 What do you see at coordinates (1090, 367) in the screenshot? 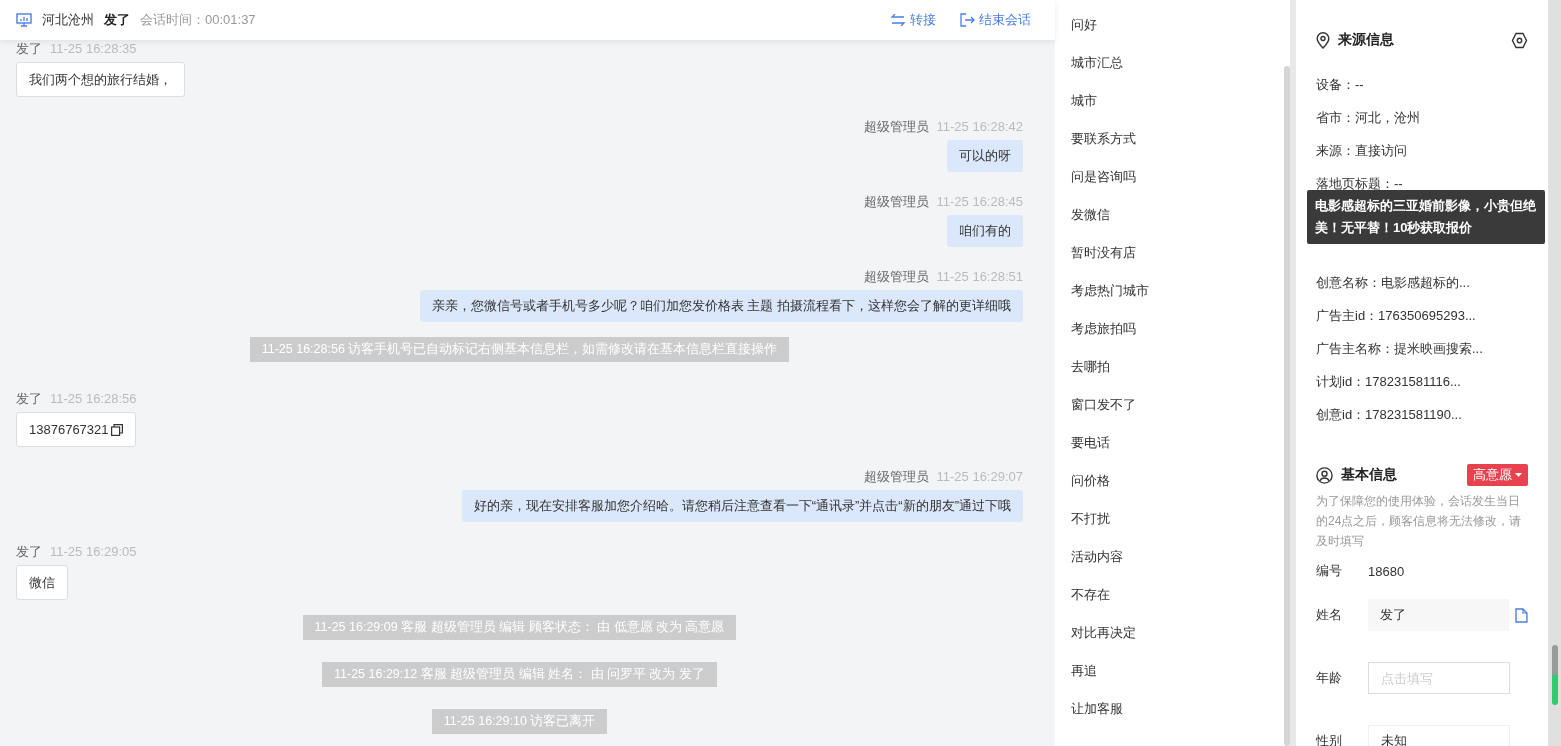
I see `quick-reply-item: 去哪拍` at bounding box center [1090, 367].